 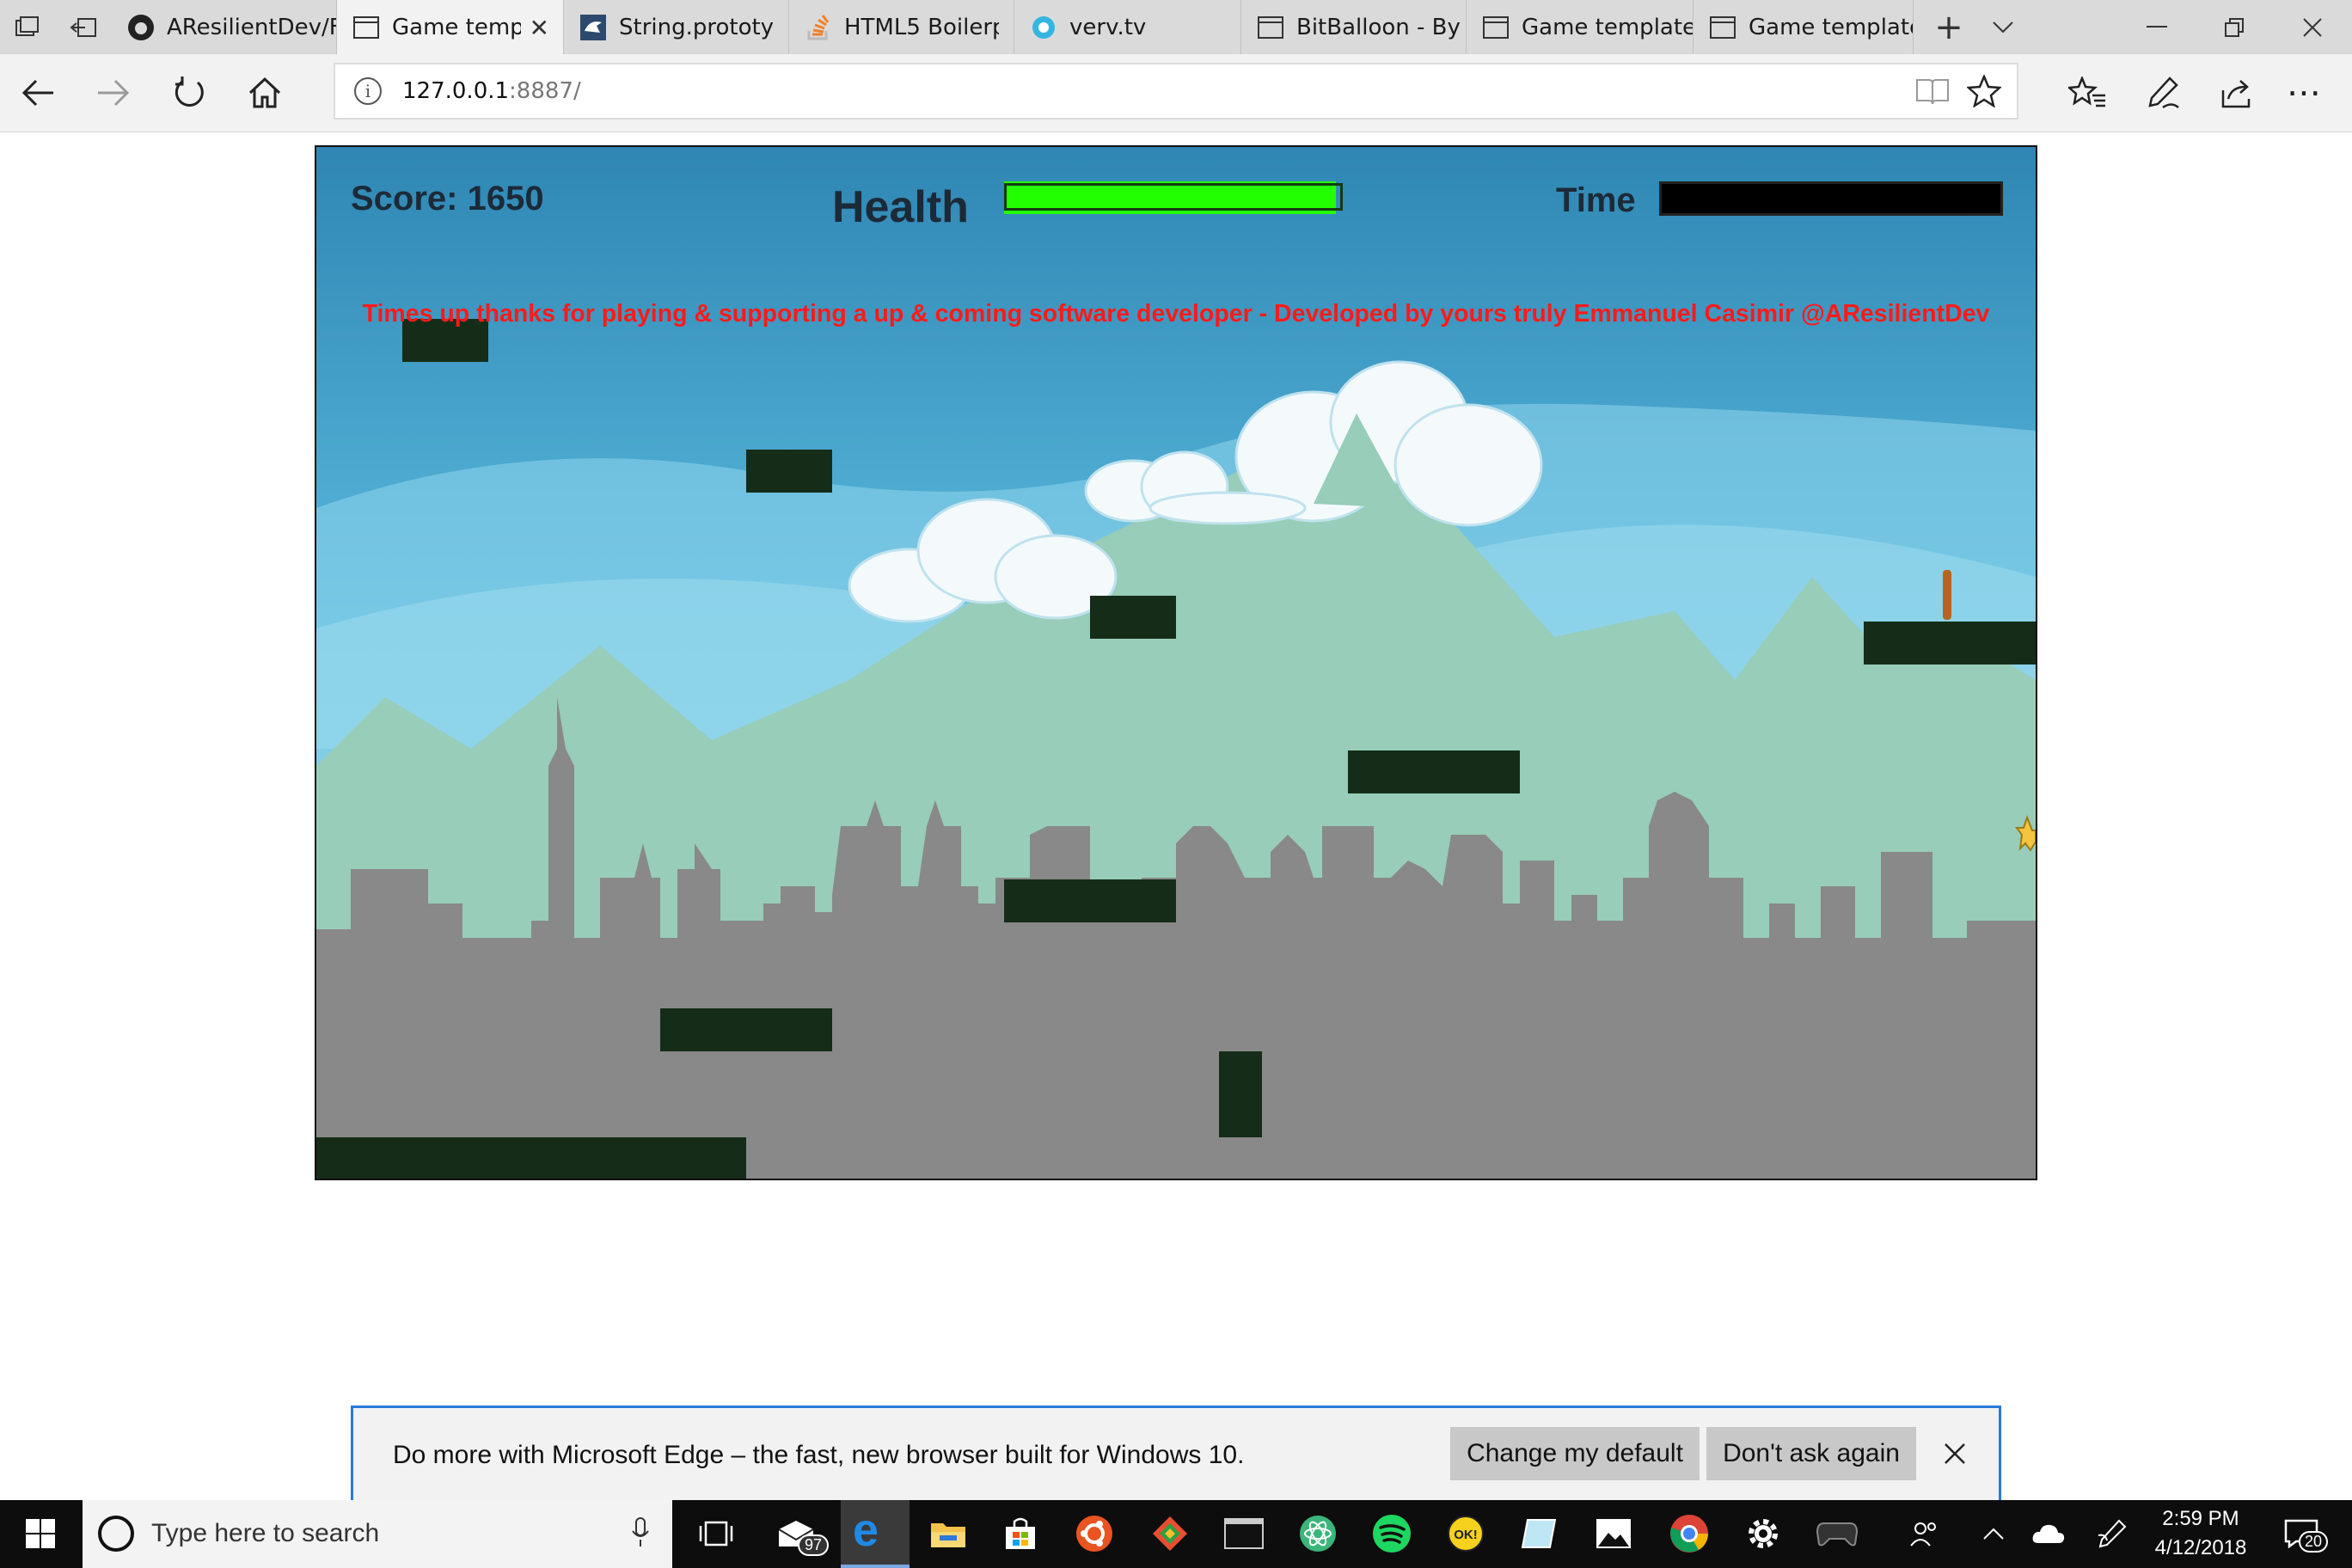 I want to click on microphone-icon, so click(x=640, y=1534).